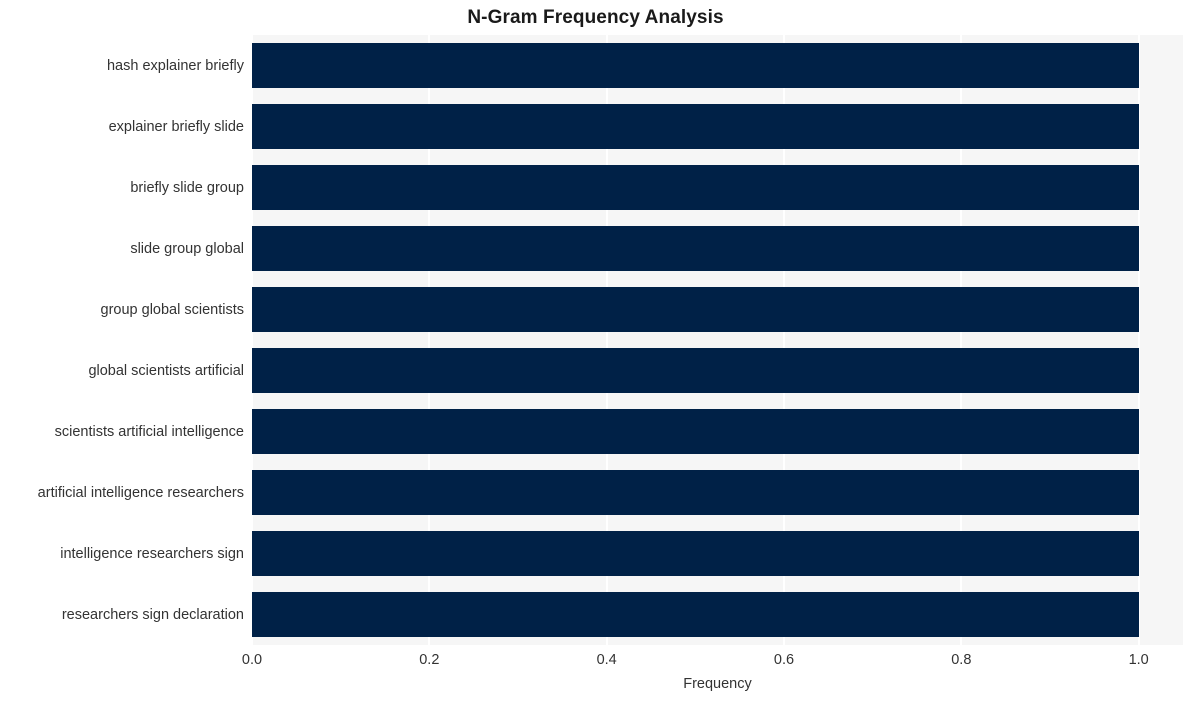 The height and width of the screenshot is (701, 1191). What do you see at coordinates (717, 684) in the screenshot?
I see `x-axis-label: Frequency` at bounding box center [717, 684].